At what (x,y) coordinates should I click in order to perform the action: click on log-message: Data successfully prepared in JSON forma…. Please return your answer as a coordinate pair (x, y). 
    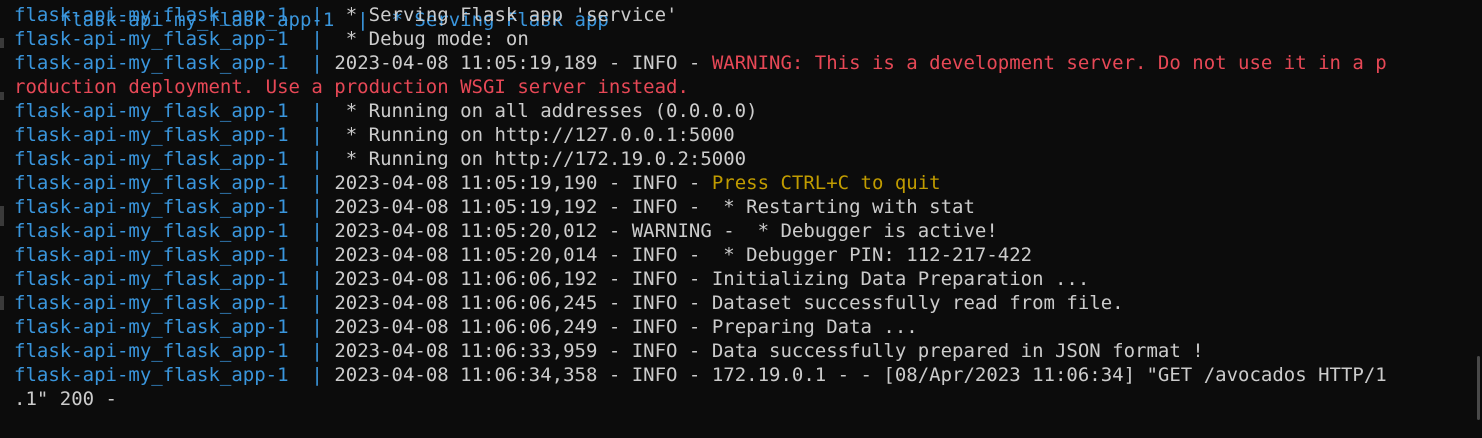
    Looking at the image, I should click on (957, 351).